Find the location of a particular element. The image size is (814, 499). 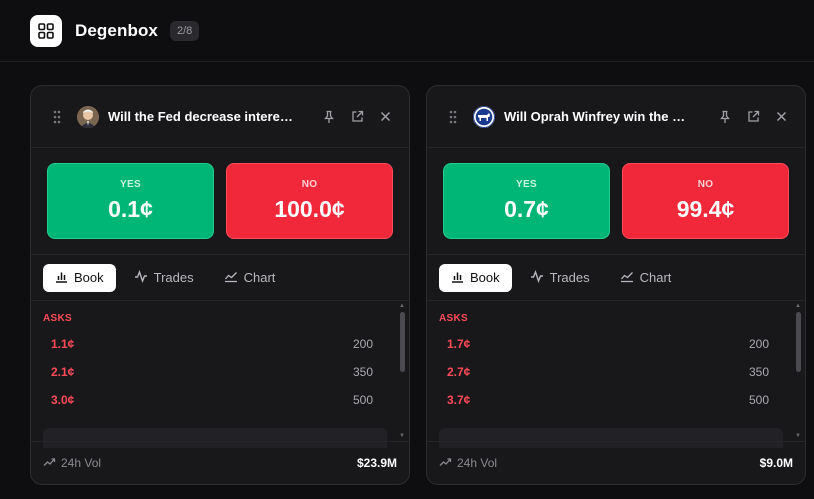

yes-price: 0.7¢ is located at coordinates (526, 209).